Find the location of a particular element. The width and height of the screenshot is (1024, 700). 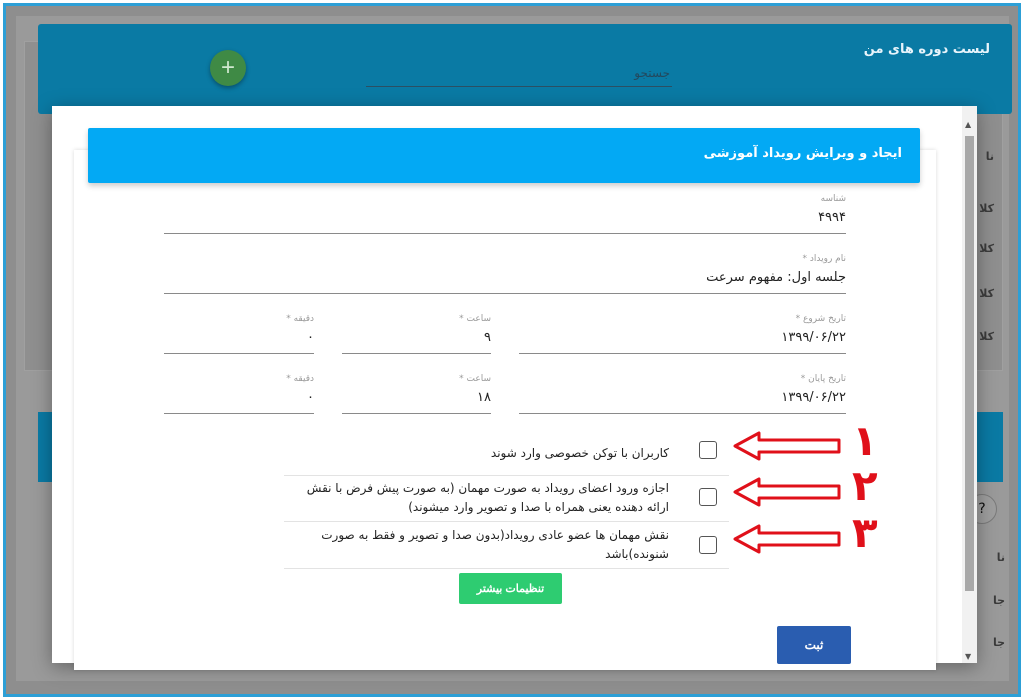

start-hour-field: ساعت * ۹ is located at coordinates (416, 334).